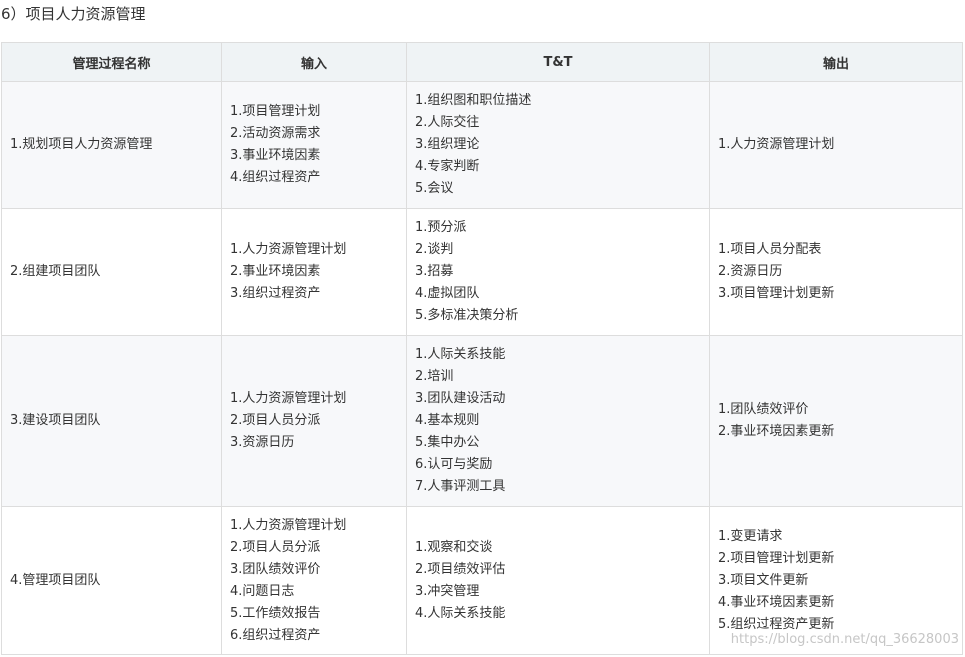 Image resolution: width=965 pixels, height=657 pixels. Describe the element at coordinates (473, 100) in the screenshot. I see `tool-item: 1.组织图和职位描述` at that location.